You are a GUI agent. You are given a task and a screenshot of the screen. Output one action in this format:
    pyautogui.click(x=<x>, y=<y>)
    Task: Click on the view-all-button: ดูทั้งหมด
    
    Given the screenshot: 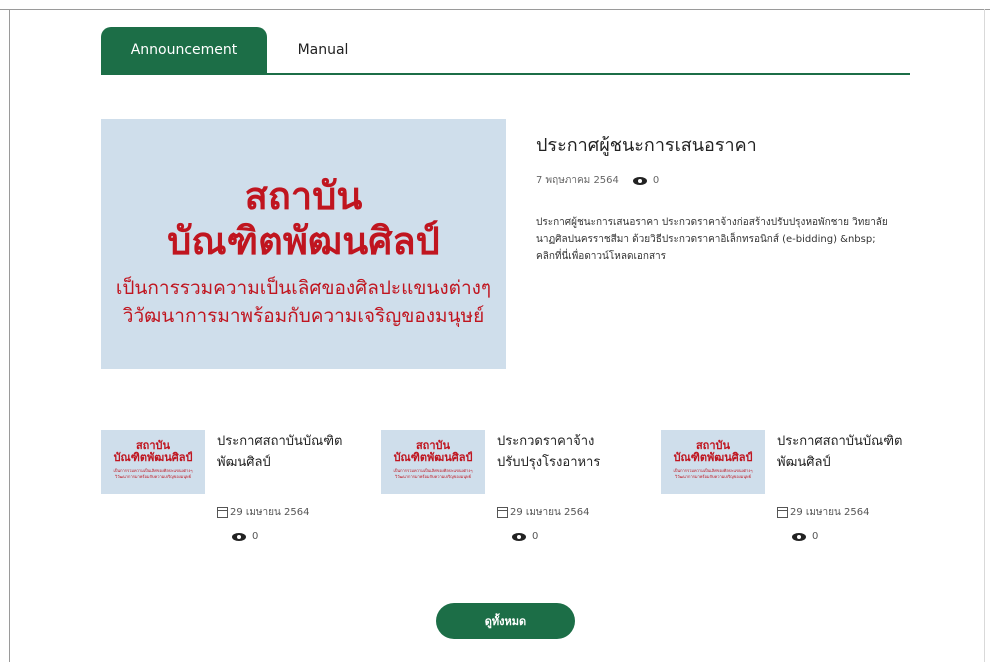 What is the action you would take?
    pyautogui.click(x=505, y=621)
    